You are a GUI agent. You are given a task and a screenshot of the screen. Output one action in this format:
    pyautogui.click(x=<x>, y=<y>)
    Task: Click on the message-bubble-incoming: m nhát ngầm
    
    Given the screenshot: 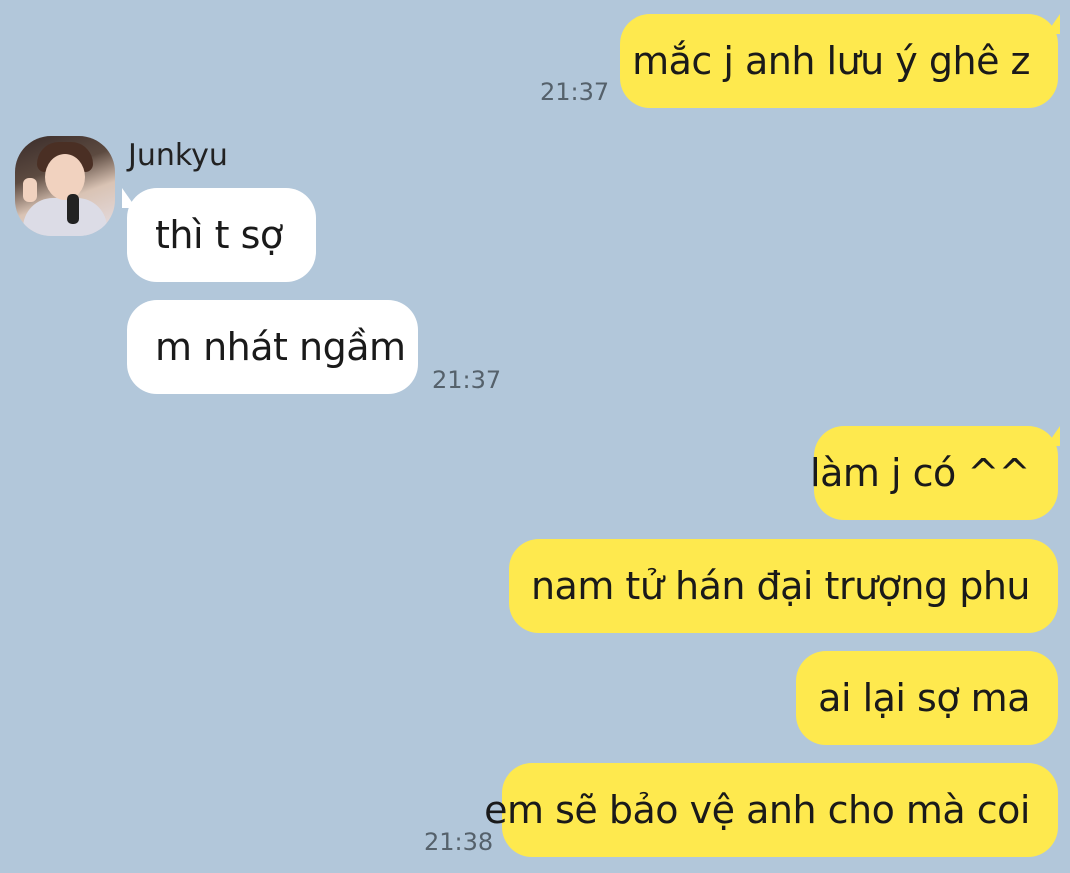 What is the action you would take?
    pyautogui.click(x=272, y=347)
    